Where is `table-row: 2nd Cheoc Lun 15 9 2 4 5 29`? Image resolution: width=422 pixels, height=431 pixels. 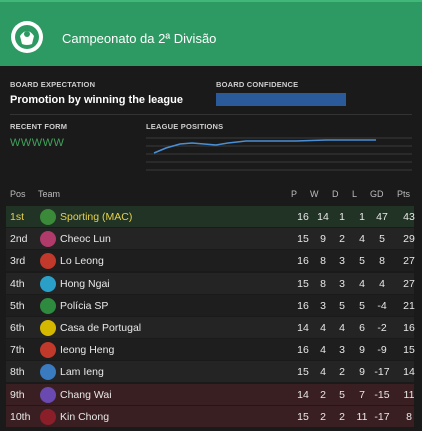
table-row: 2nd Cheoc Lun 15 9 2 4 5 29 is located at coordinates (210, 239).